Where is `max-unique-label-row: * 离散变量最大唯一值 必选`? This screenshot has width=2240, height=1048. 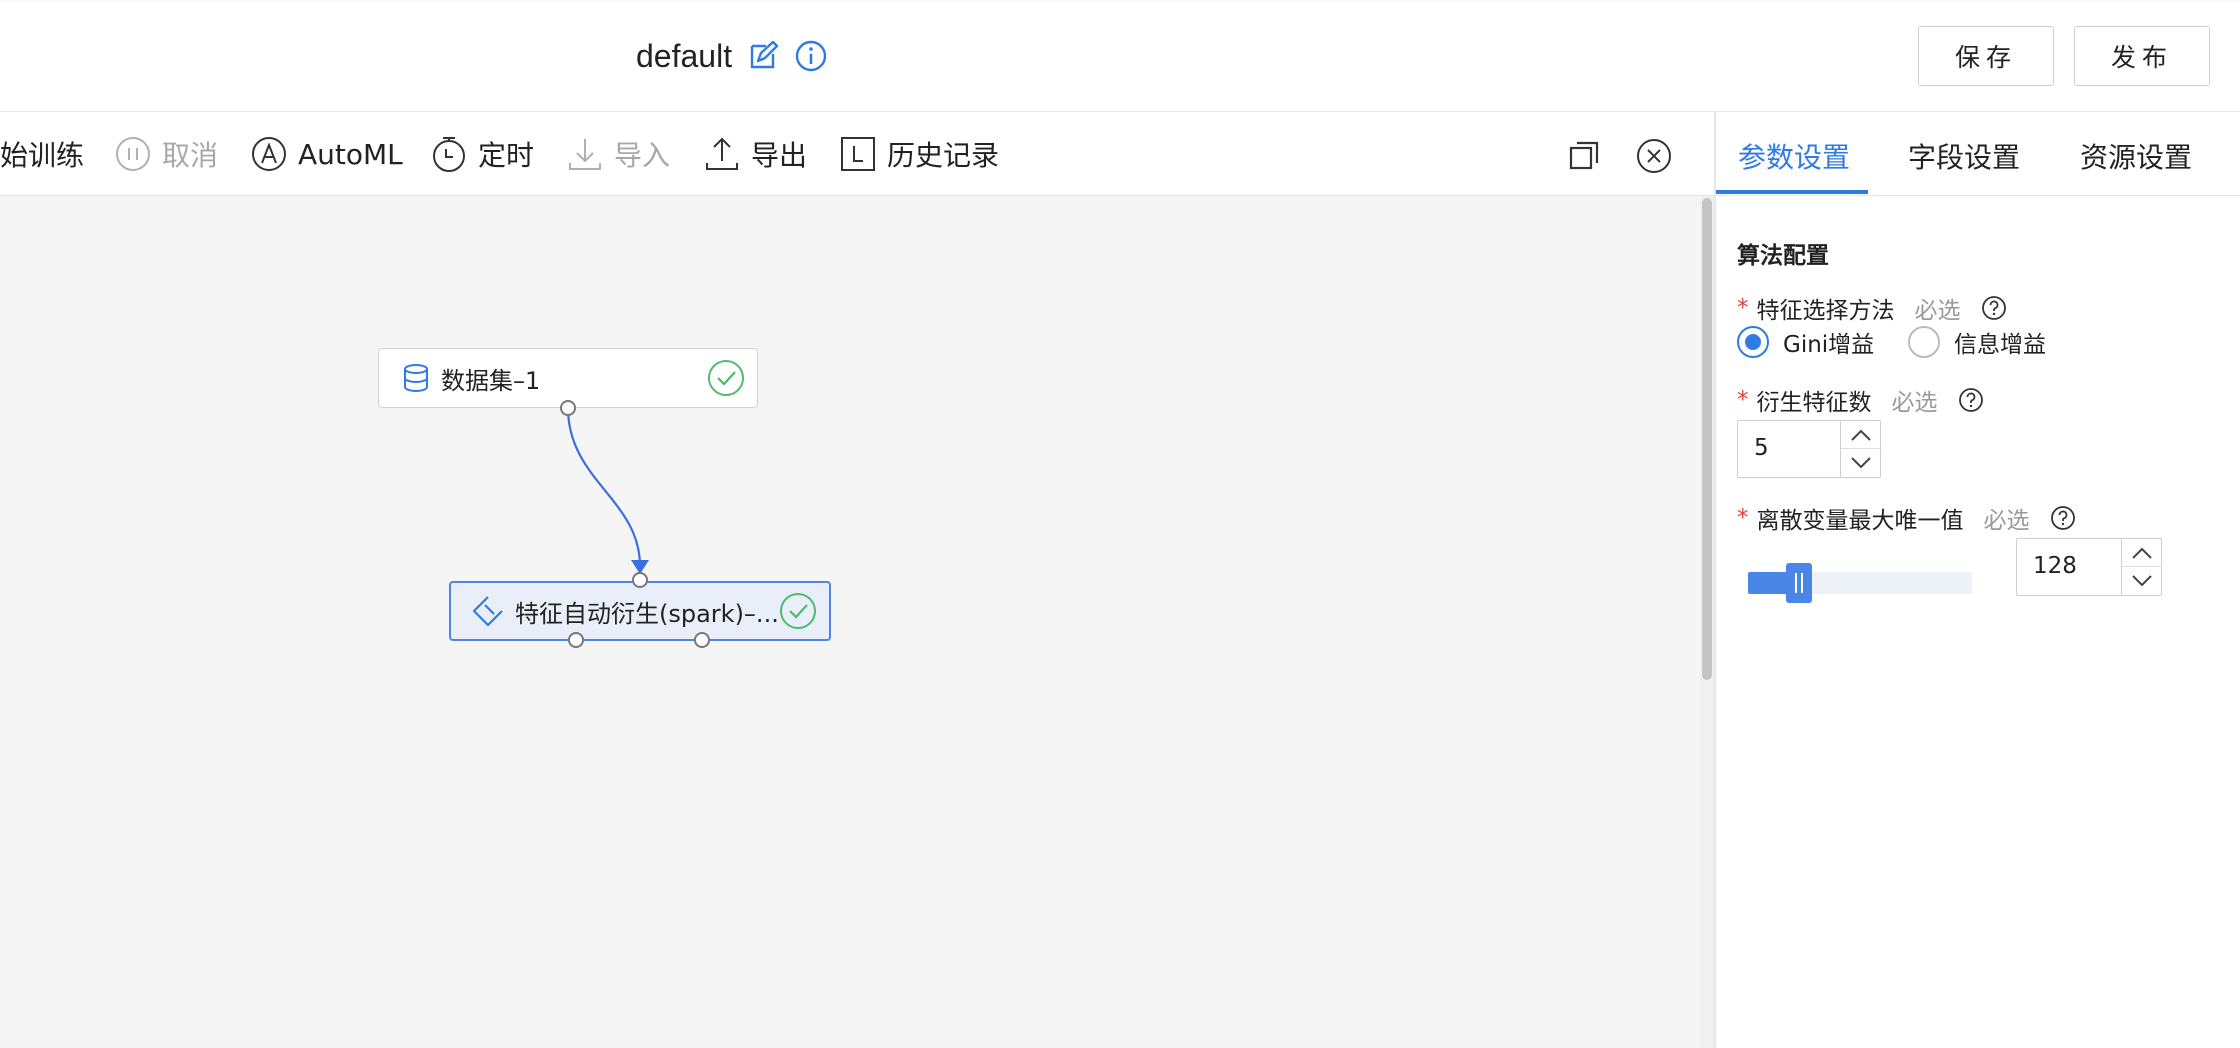 max-unique-label-row: * 离散变量最大唯一值 必选 is located at coordinates (1906, 518).